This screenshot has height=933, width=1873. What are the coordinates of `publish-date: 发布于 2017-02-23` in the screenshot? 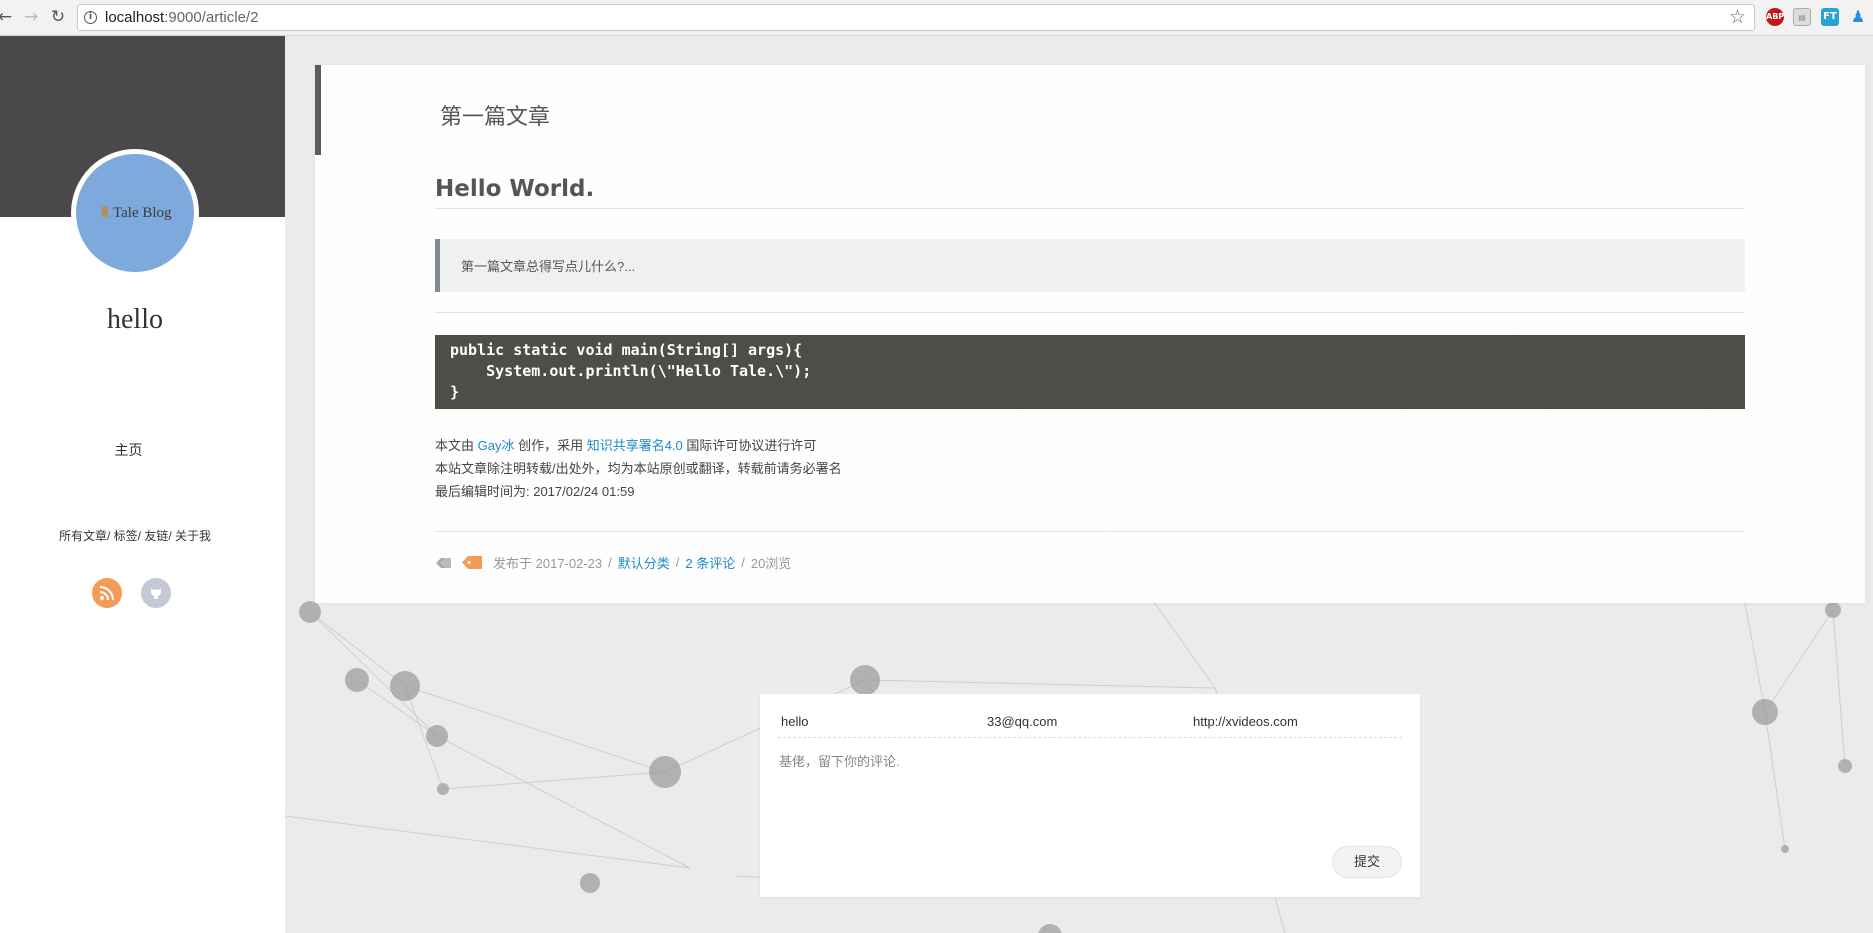 It's located at (548, 563).